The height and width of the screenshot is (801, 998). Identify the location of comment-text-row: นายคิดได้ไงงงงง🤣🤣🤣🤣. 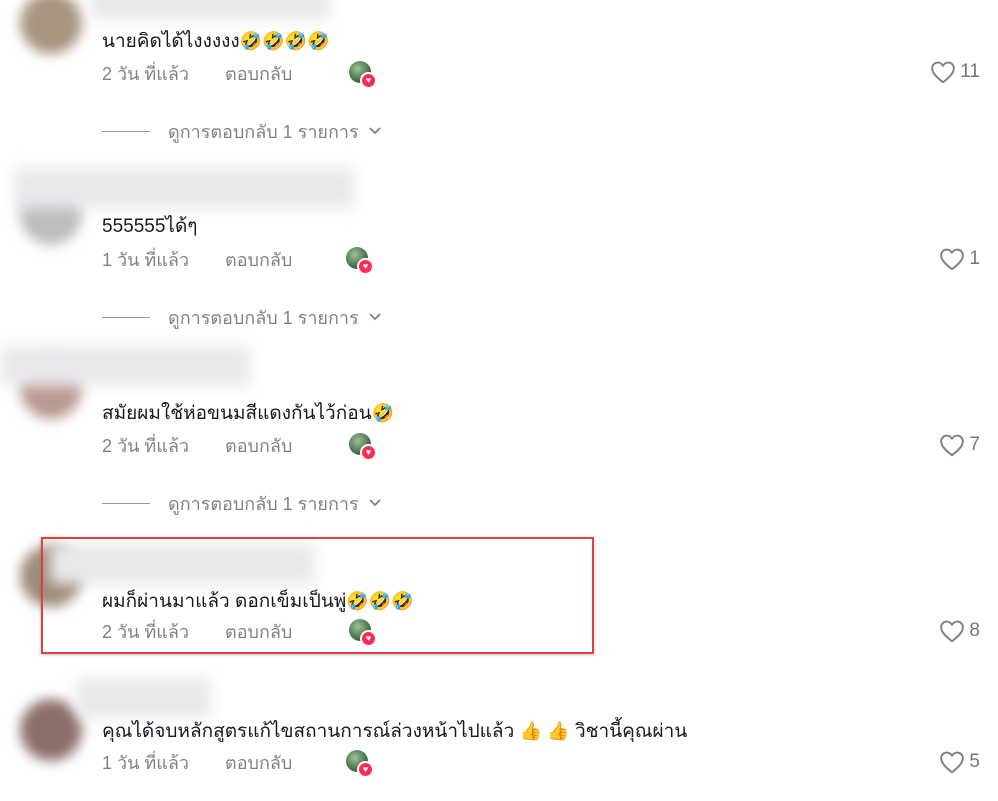
(215, 41).